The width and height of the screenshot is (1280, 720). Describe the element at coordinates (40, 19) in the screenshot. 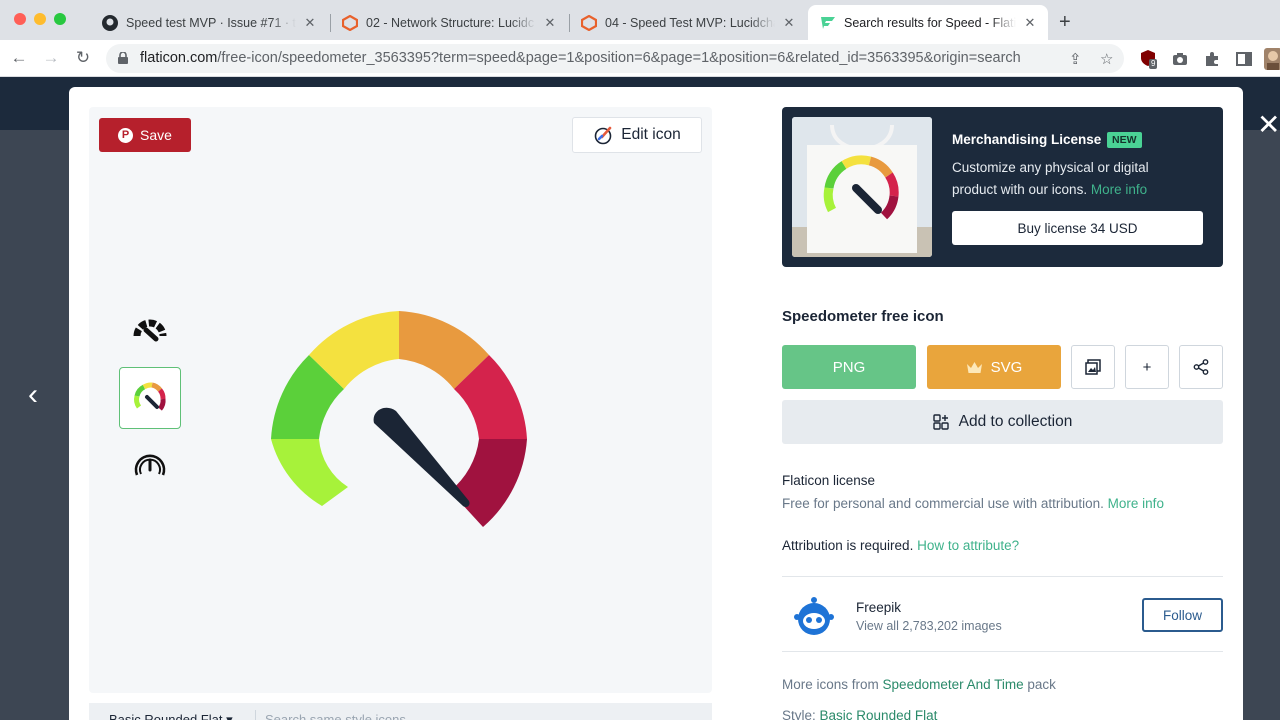

I see `window-minimize-button` at that location.